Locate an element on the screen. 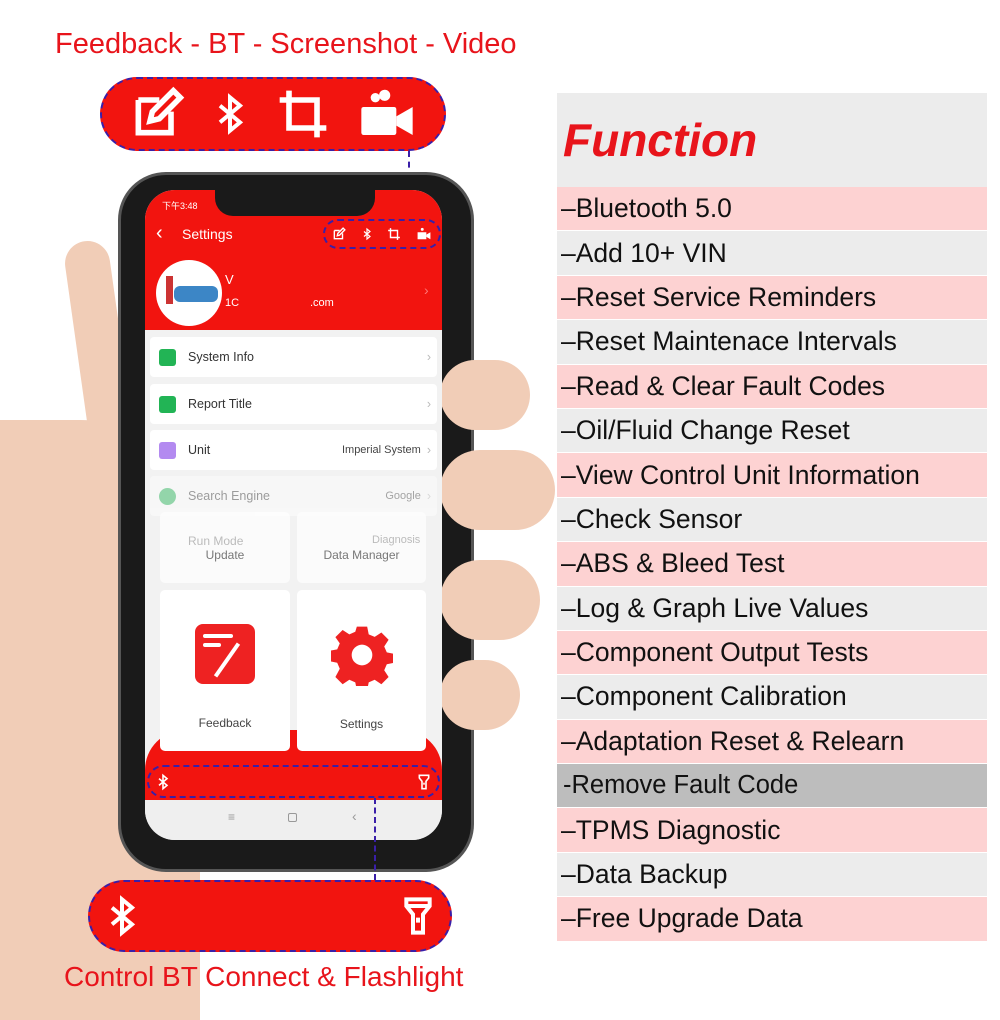  gear-icon is located at coordinates (361, 658).